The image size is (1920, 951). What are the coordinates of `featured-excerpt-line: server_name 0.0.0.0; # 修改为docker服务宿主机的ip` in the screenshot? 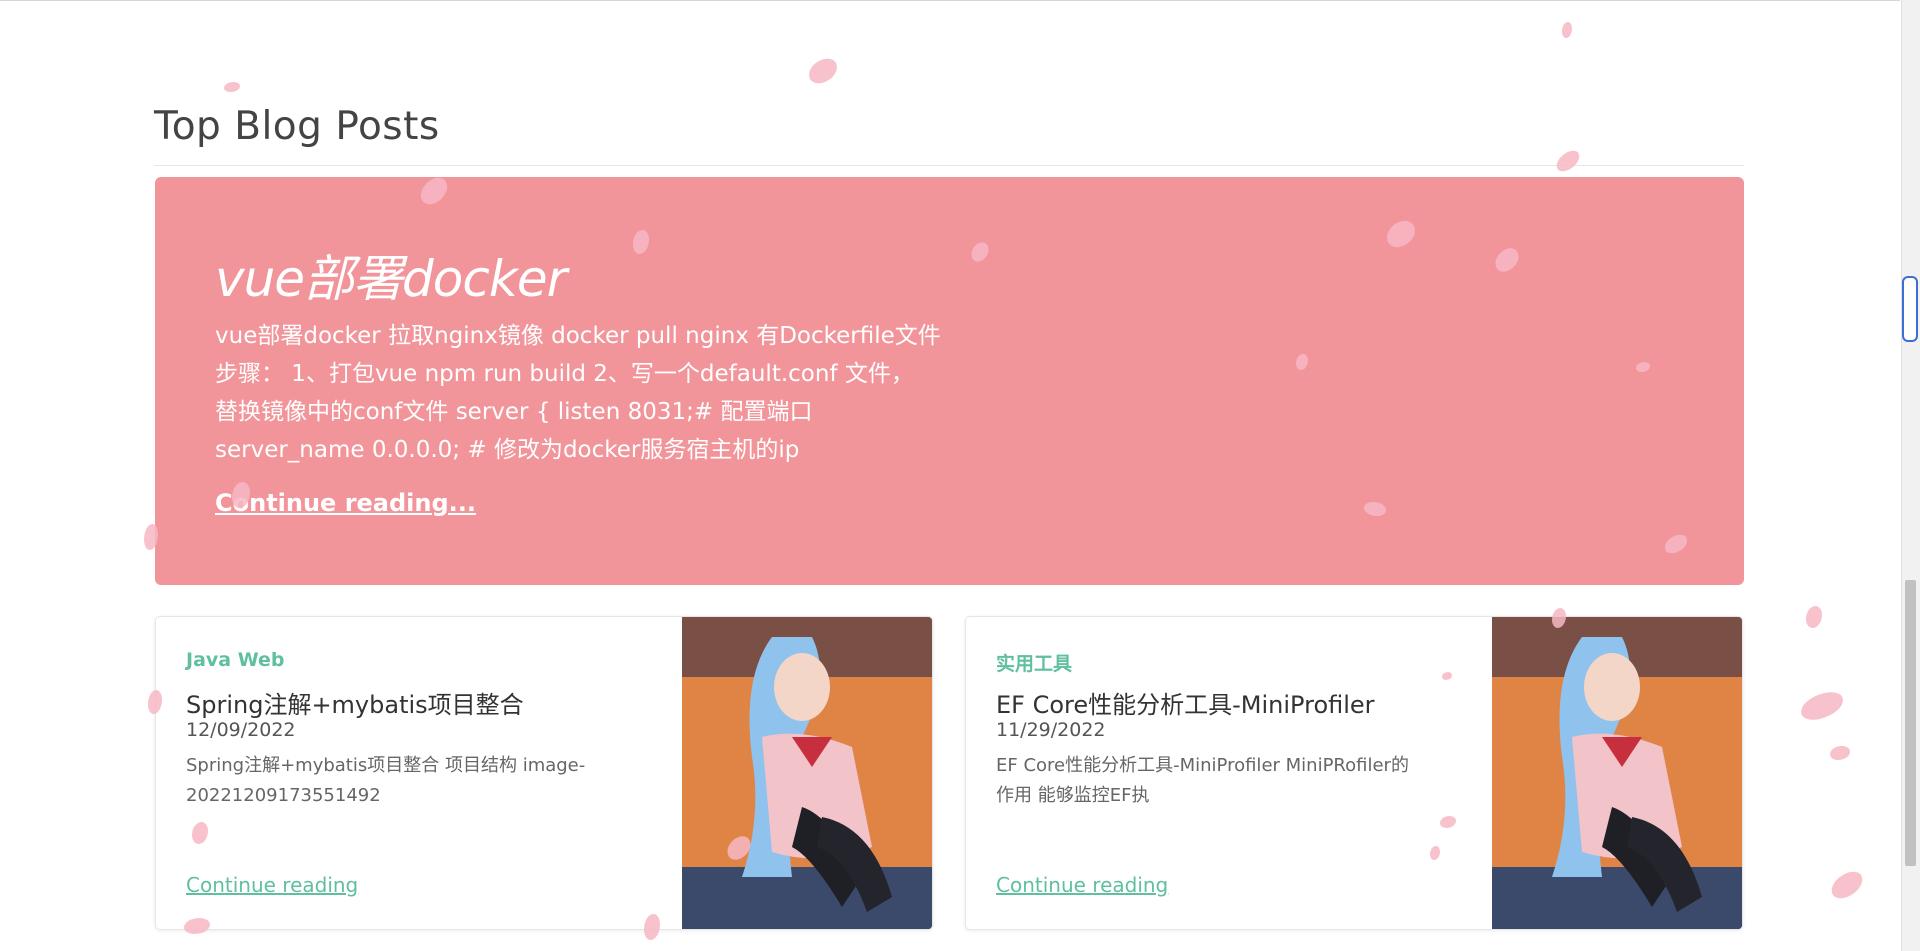 It's located at (507, 450).